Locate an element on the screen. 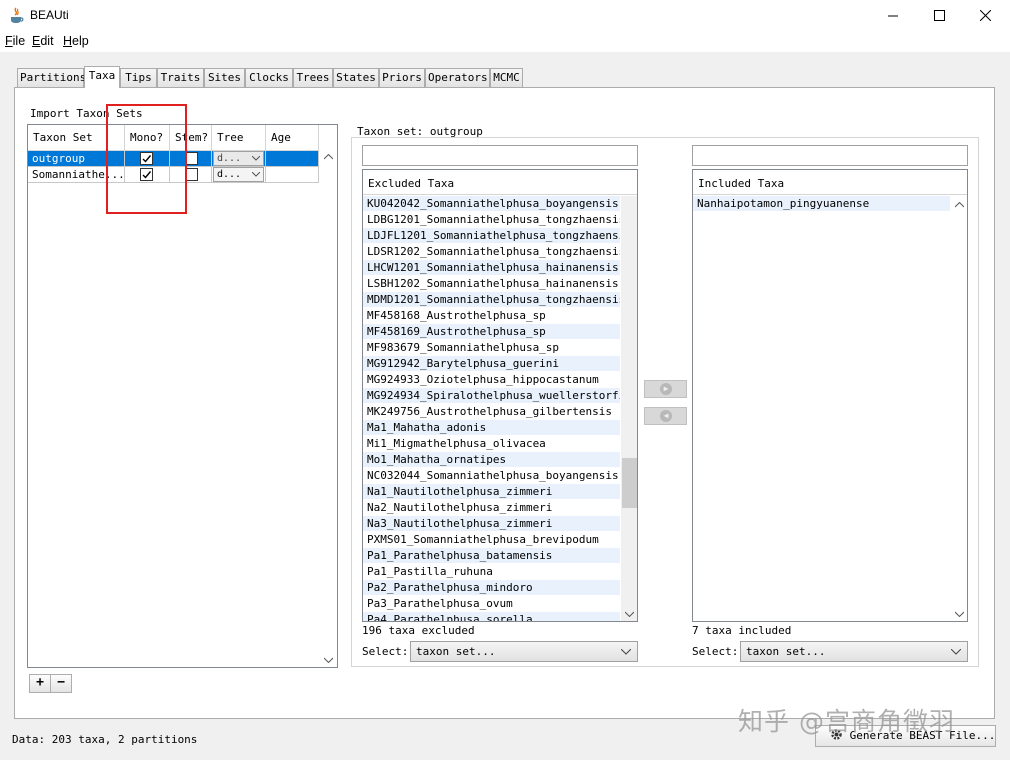 The height and width of the screenshot is (760, 1010). remove-taxon-set-button: − is located at coordinates (61, 683).